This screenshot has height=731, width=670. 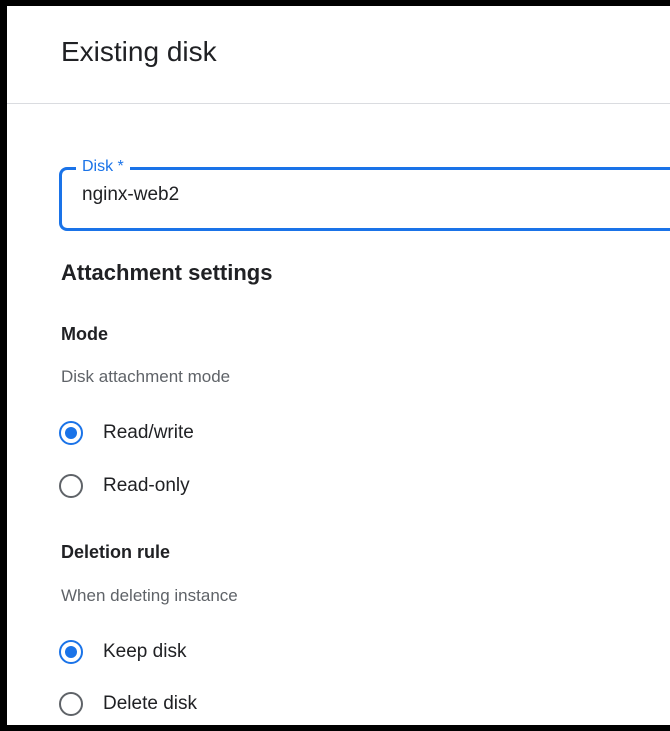 I want to click on mode-title: Mode, so click(x=84, y=334).